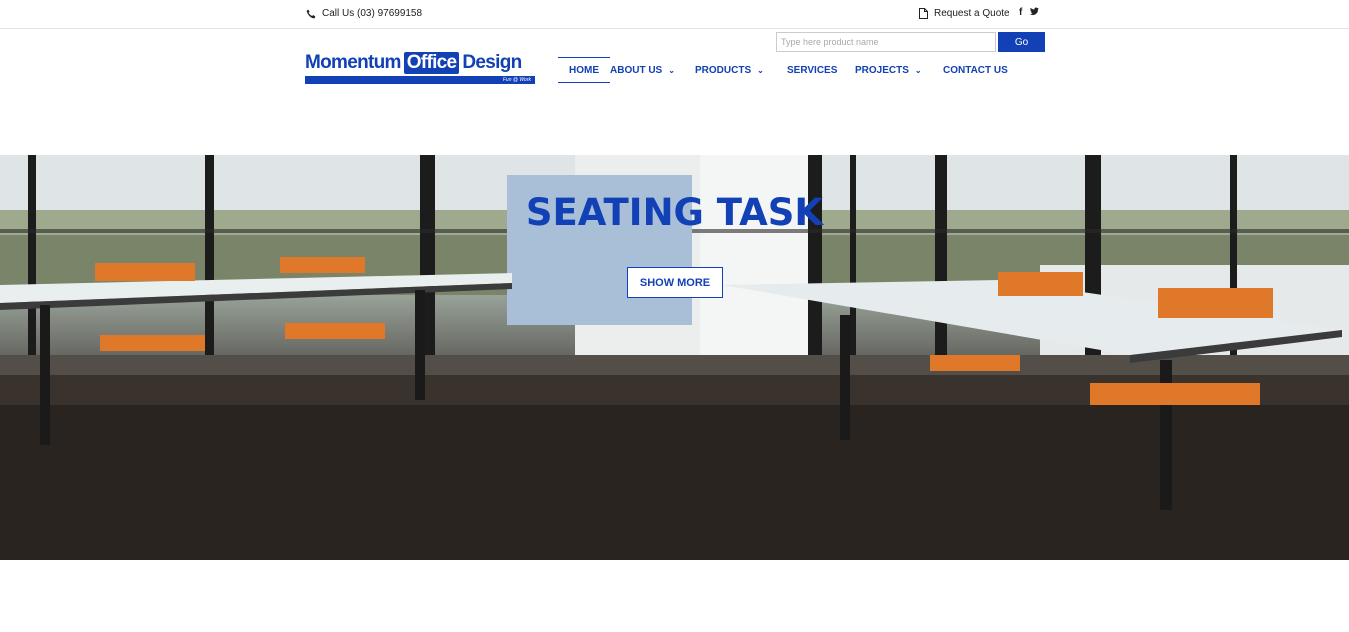 The height and width of the screenshot is (632, 1349). What do you see at coordinates (492, 62) in the screenshot?
I see `logo-word-design: Design` at bounding box center [492, 62].